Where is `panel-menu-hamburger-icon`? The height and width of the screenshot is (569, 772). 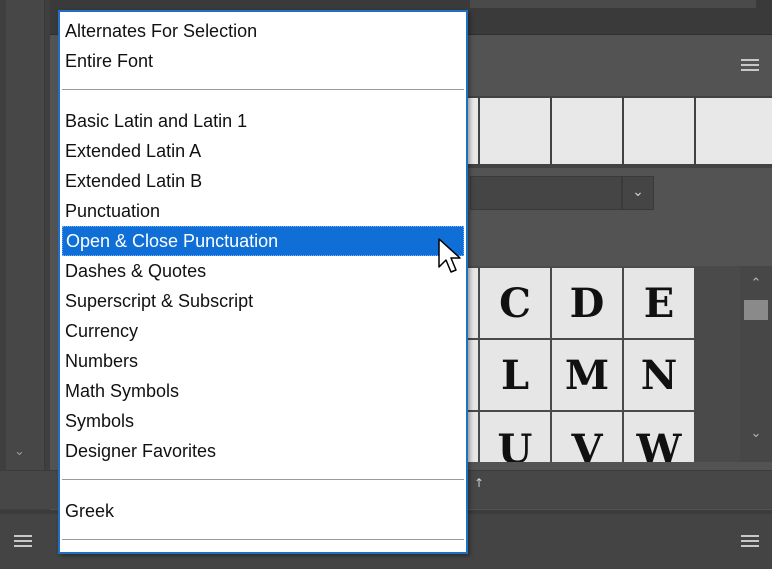 panel-menu-hamburger-icon is located at coordinates (750, 65).